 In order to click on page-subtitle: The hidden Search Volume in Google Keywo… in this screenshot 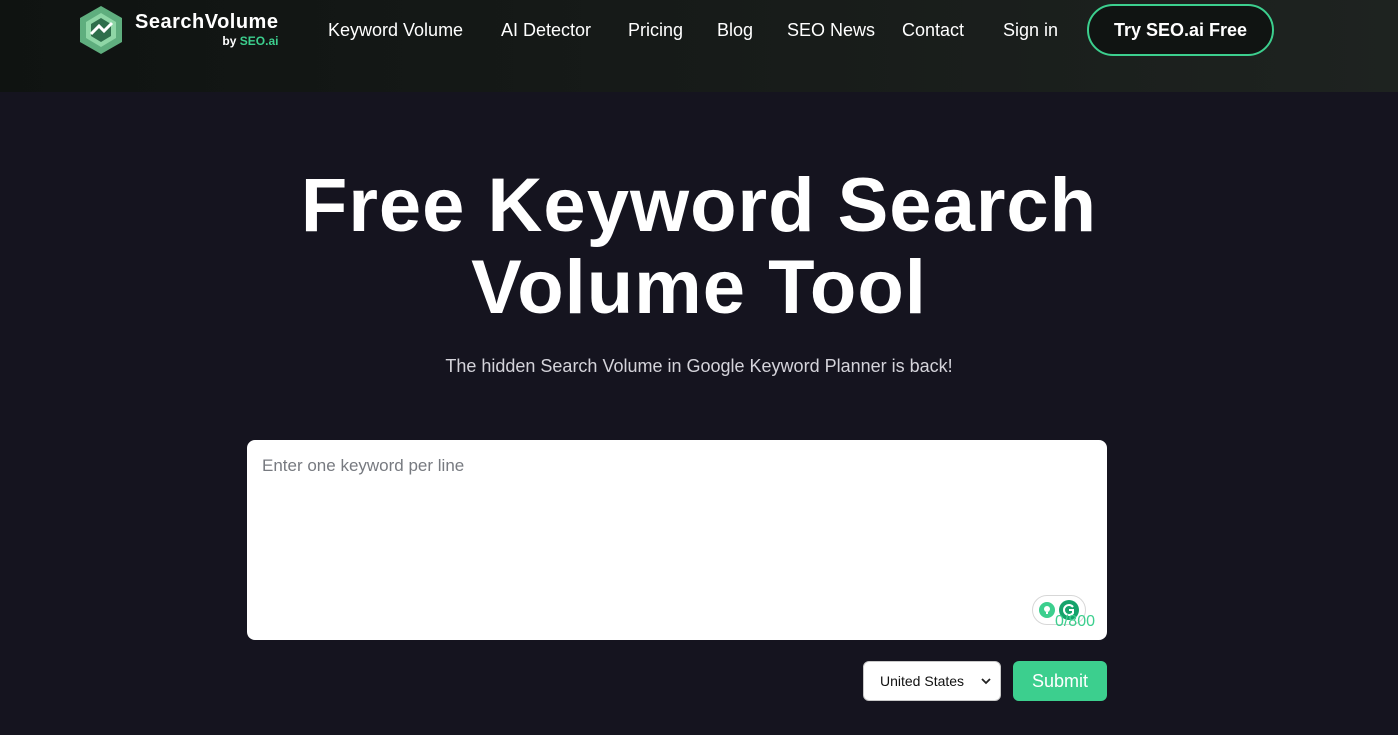, I will do `click(699, 366)`.